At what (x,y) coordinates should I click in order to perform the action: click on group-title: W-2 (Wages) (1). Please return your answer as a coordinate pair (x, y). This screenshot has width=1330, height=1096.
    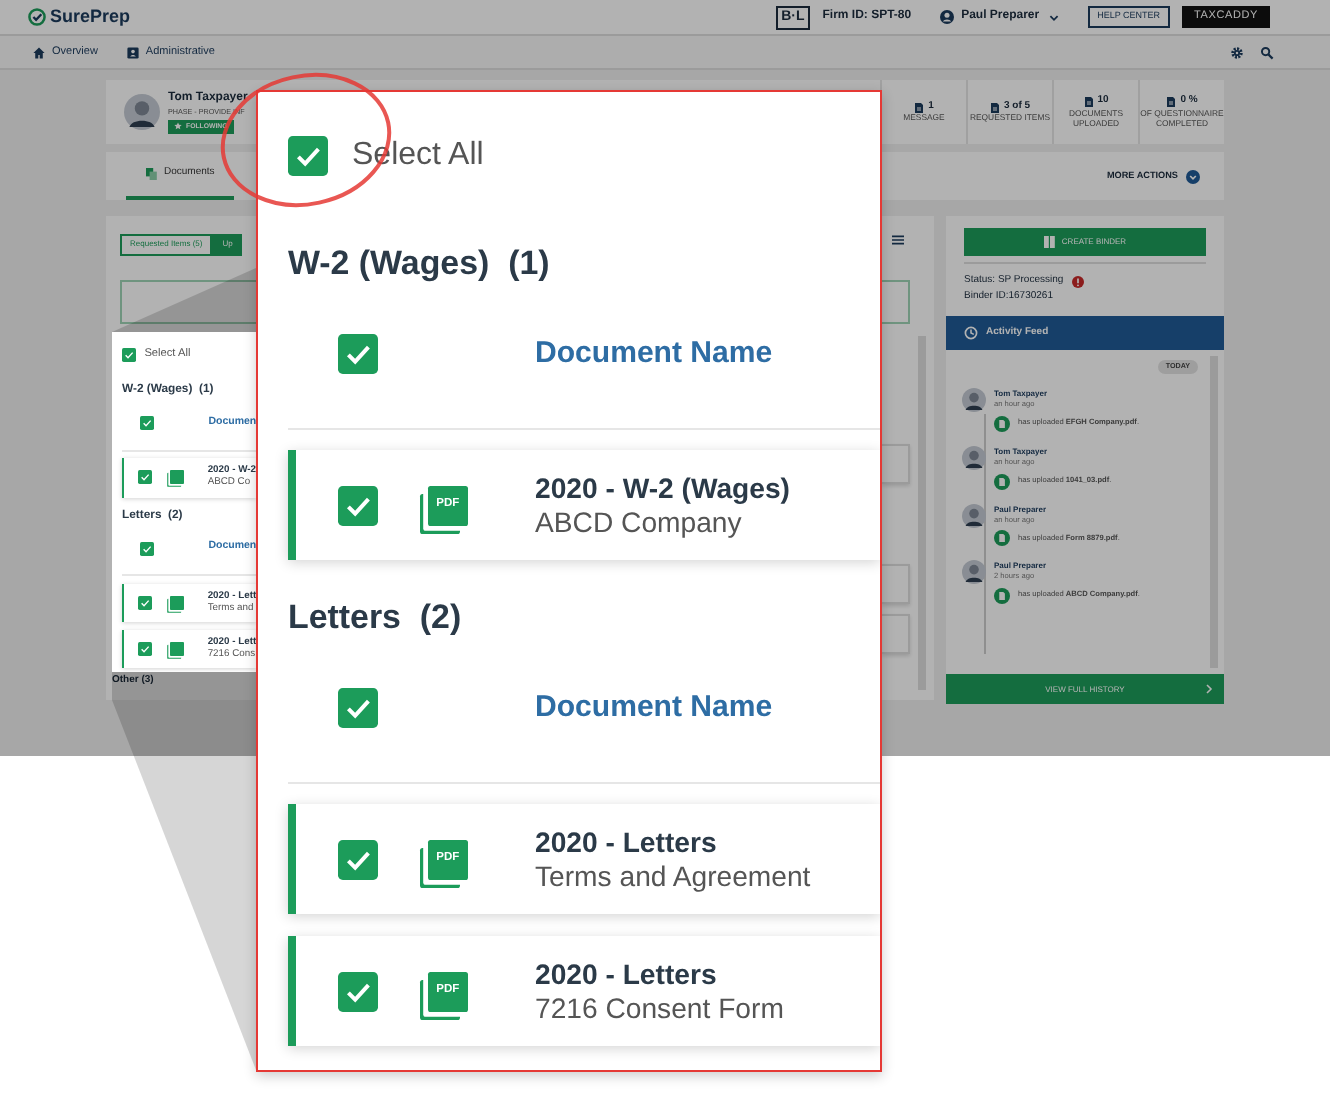
    Looking at the image, I should click on (420, 264).